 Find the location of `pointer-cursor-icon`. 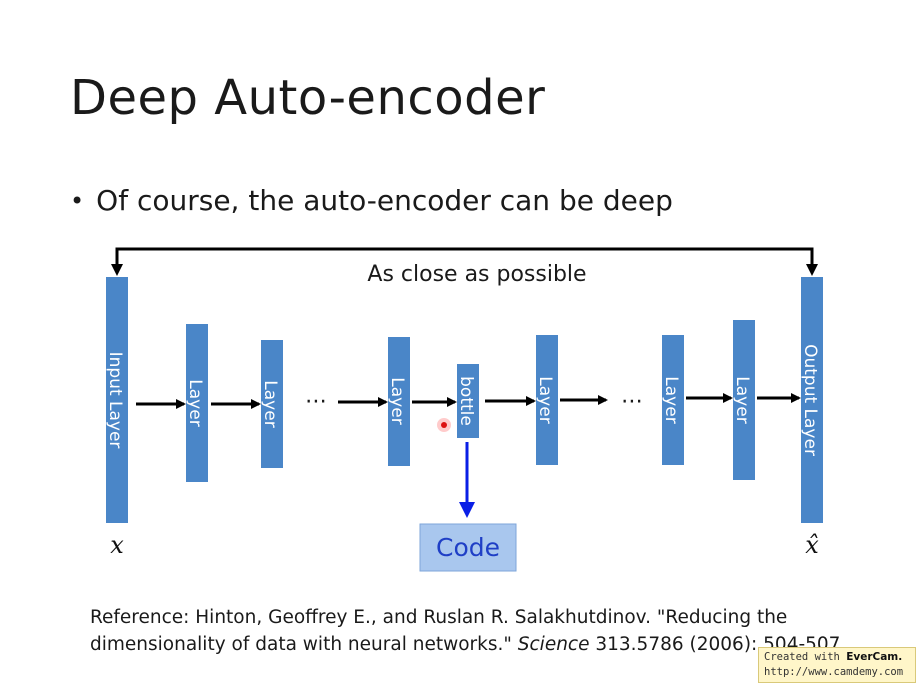

pointer-cursor-icon is located at coordinates (444, 425).